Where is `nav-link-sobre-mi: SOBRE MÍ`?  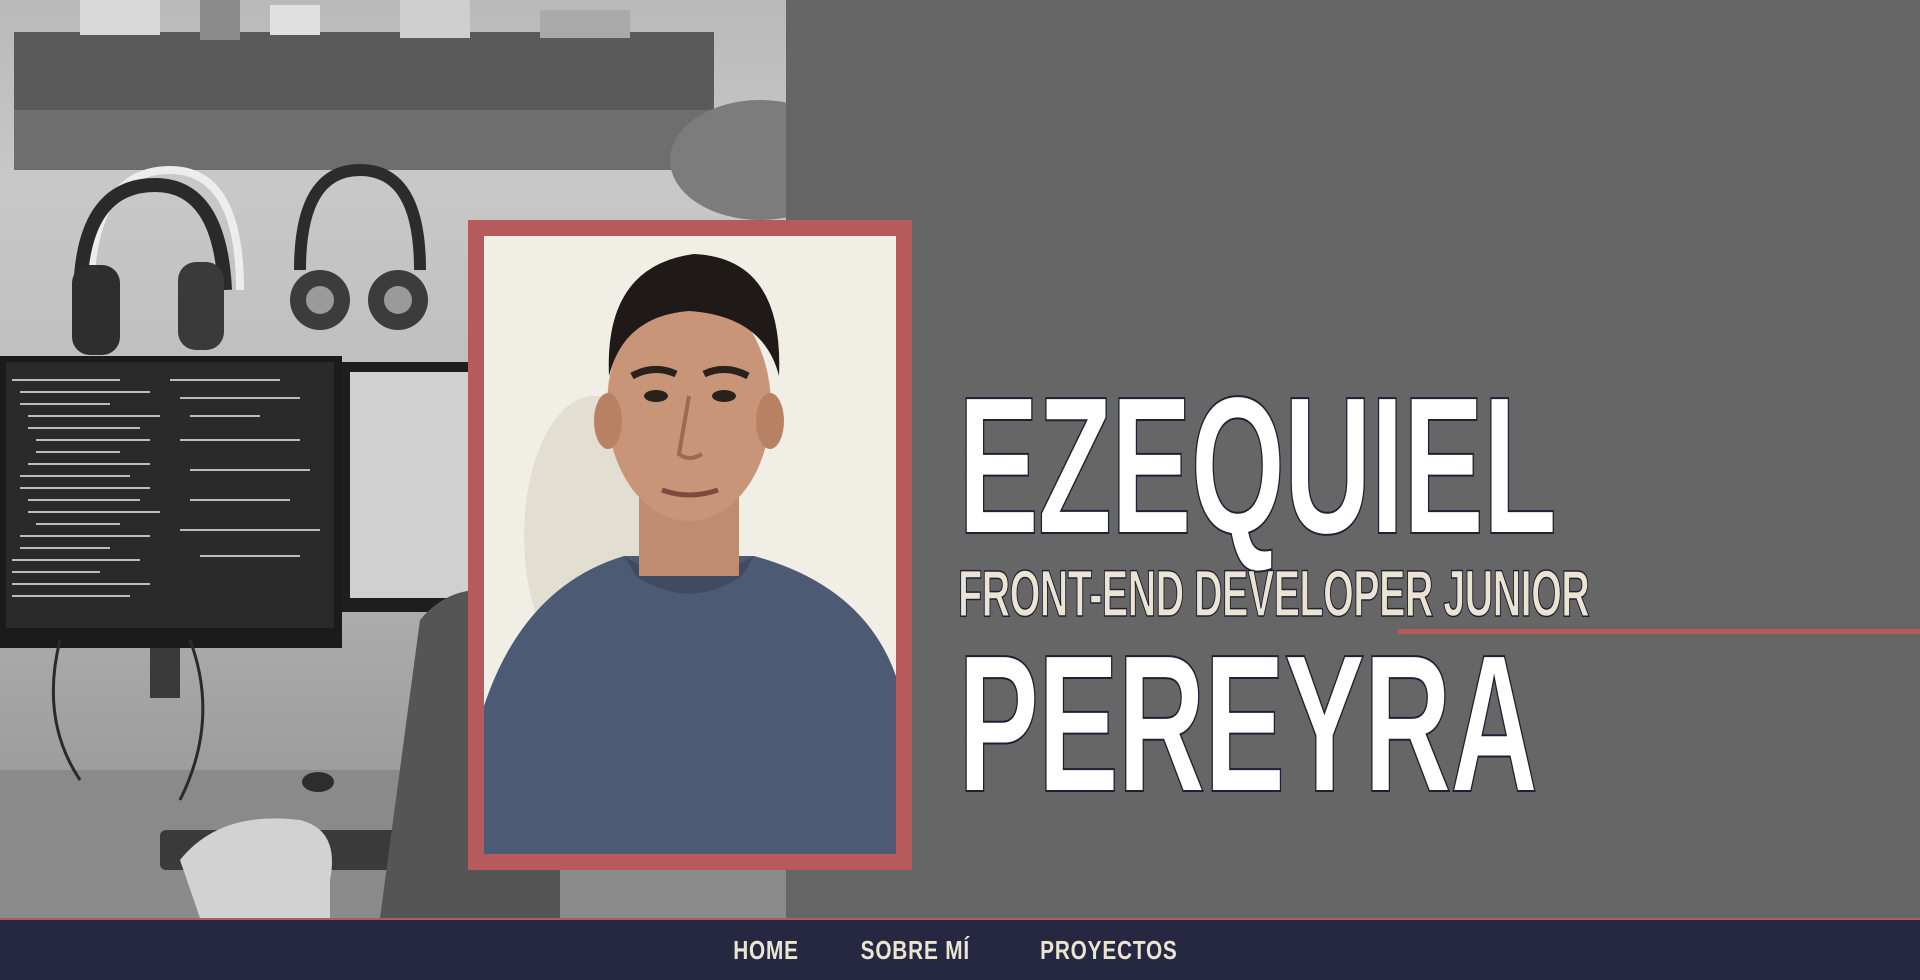 nav-link-sobre-mi: SOBRE MÍ is located at coordinates (914, 950).